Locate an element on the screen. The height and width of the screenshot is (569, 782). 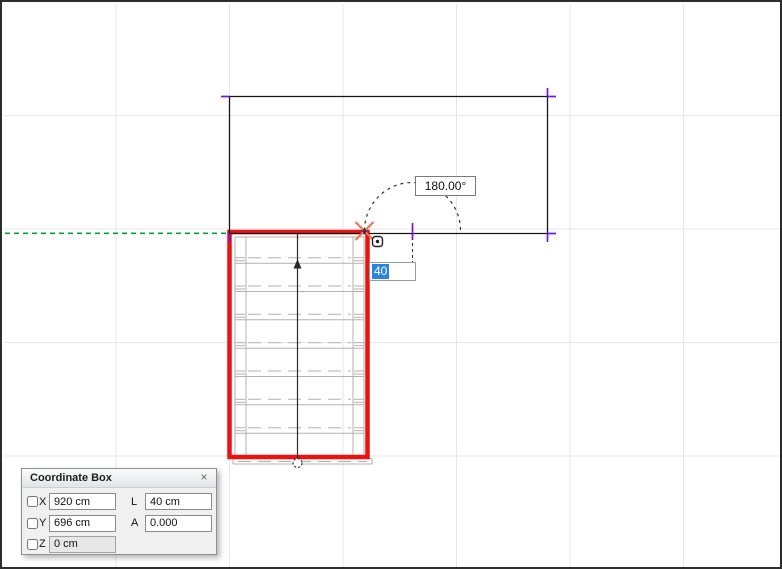
x-lock-checkbox is located at coordinates (32, 501).